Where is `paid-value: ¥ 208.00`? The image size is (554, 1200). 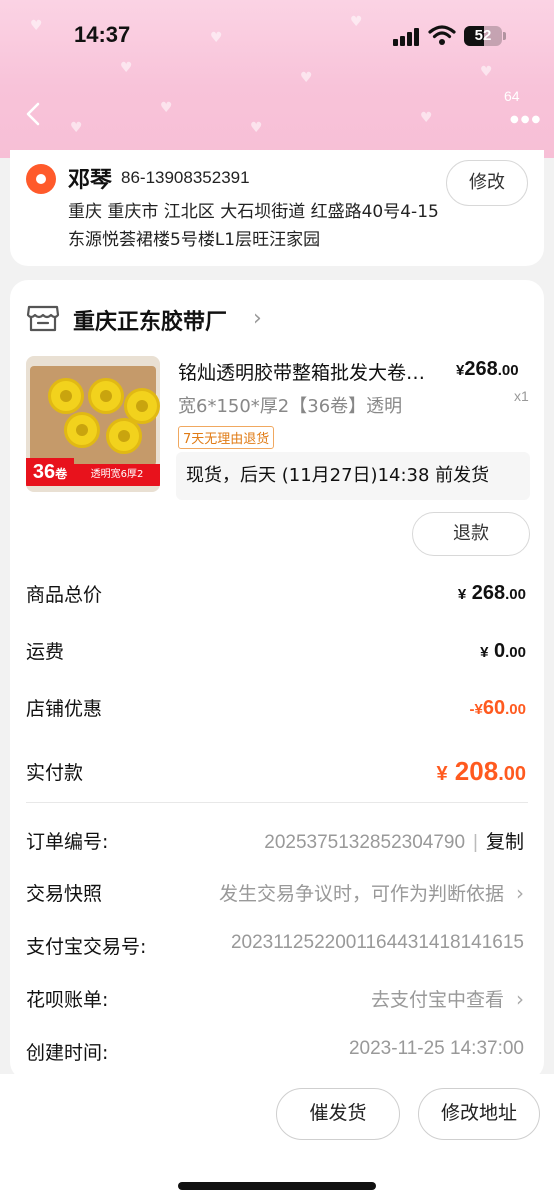
paid-value: ¥ 208.00 is located at coordinates (481, 771).